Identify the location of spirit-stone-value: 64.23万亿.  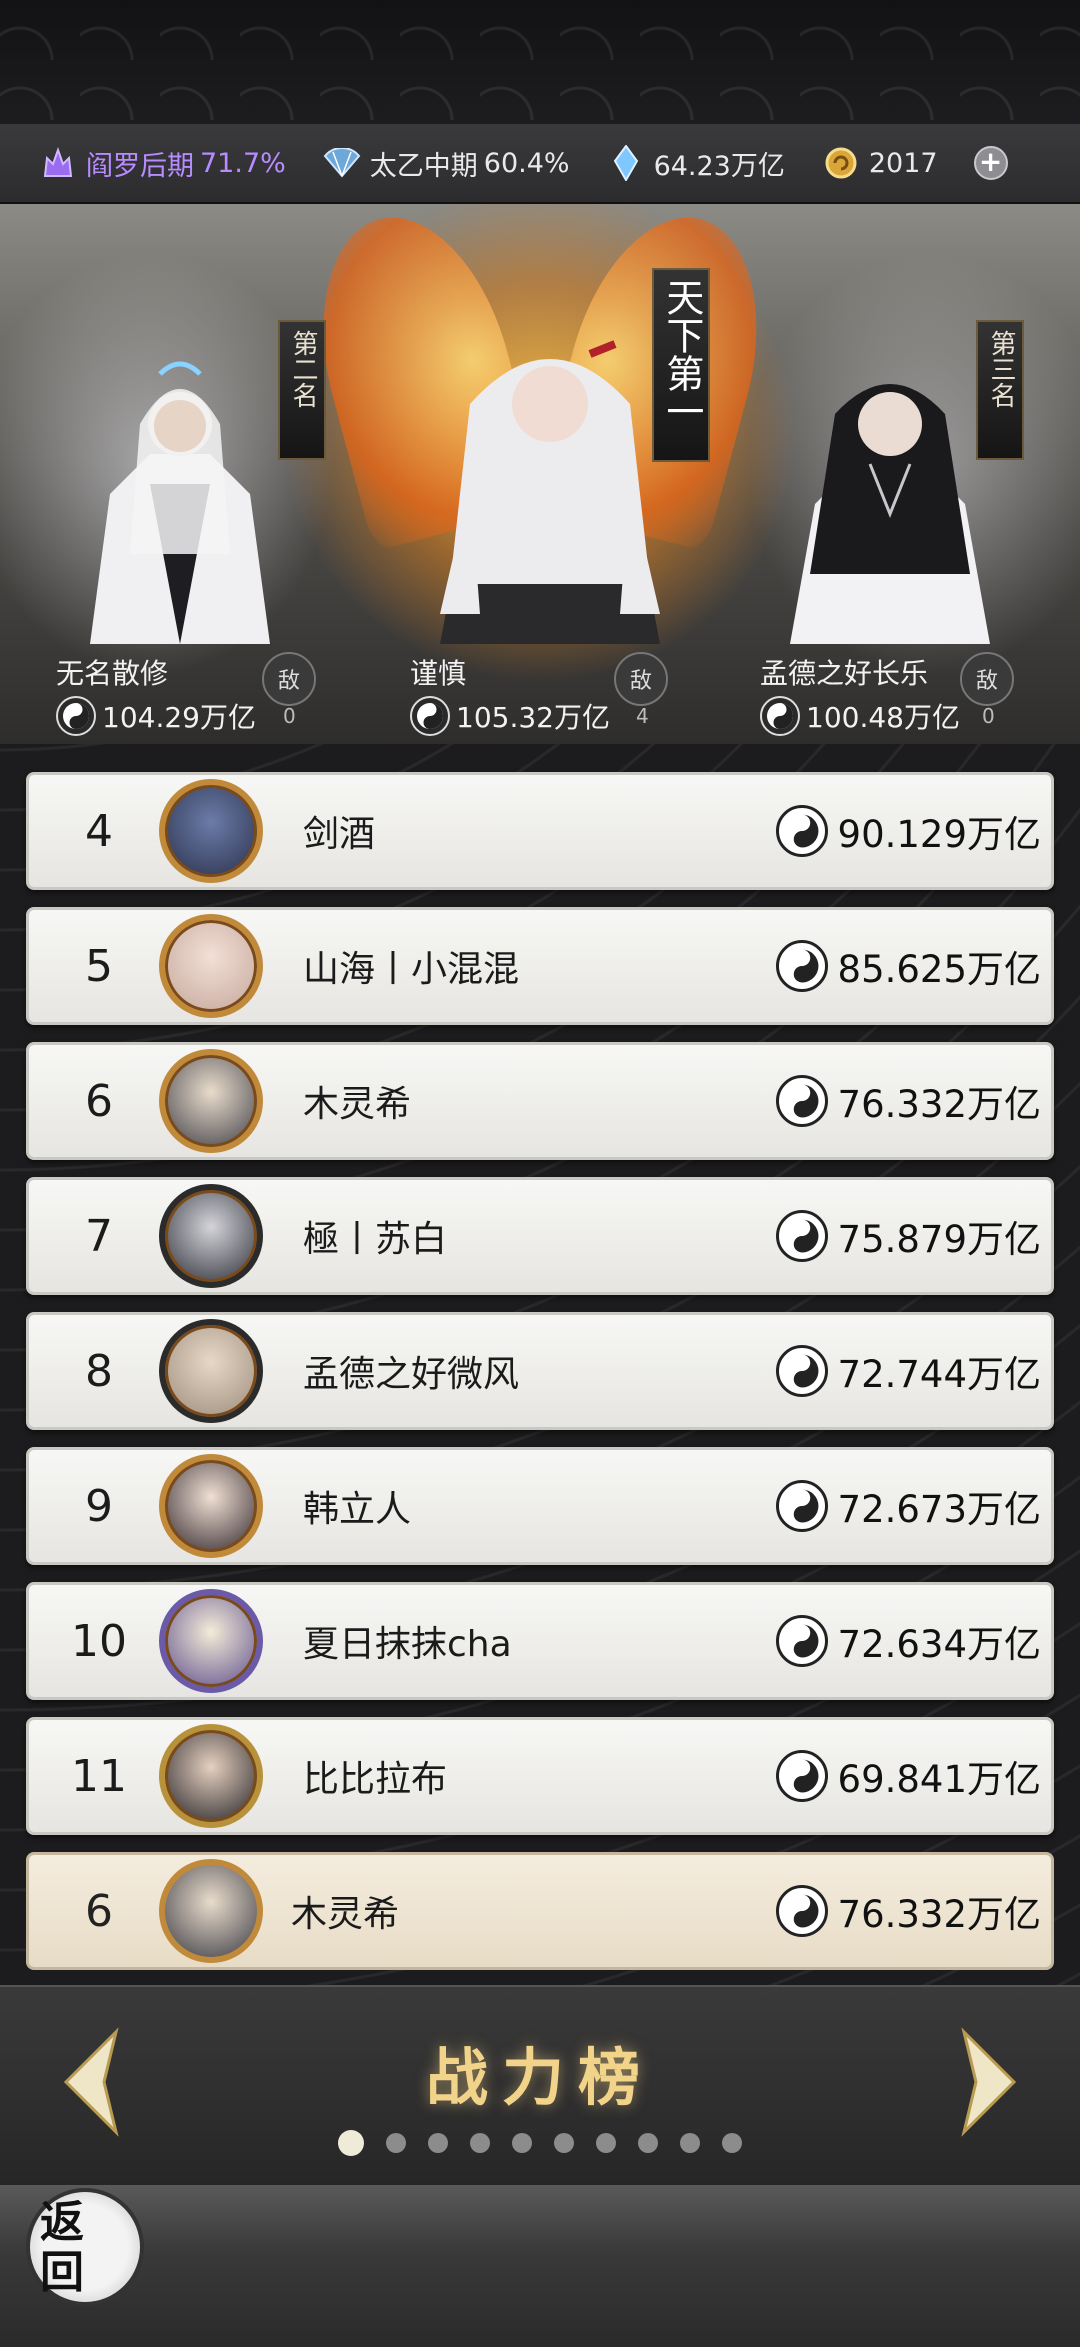
(719, 166).